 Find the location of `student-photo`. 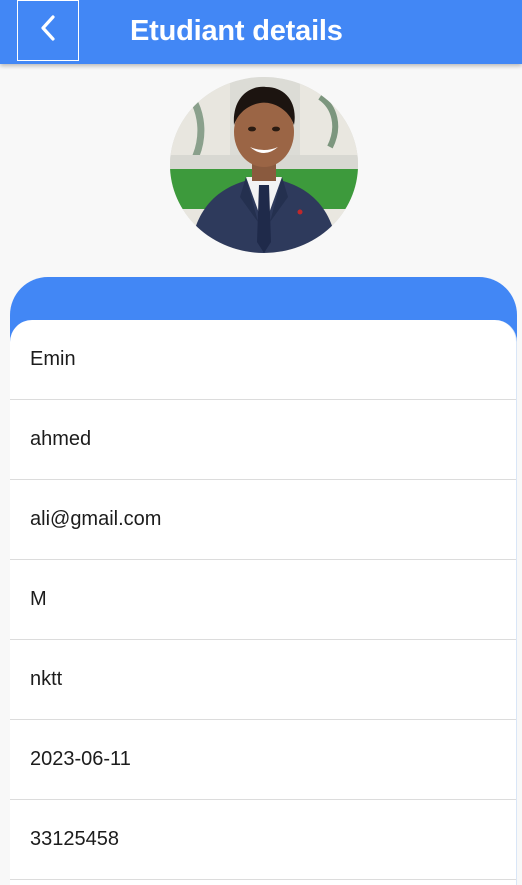

student-photo is located at coordinates (264, 165).